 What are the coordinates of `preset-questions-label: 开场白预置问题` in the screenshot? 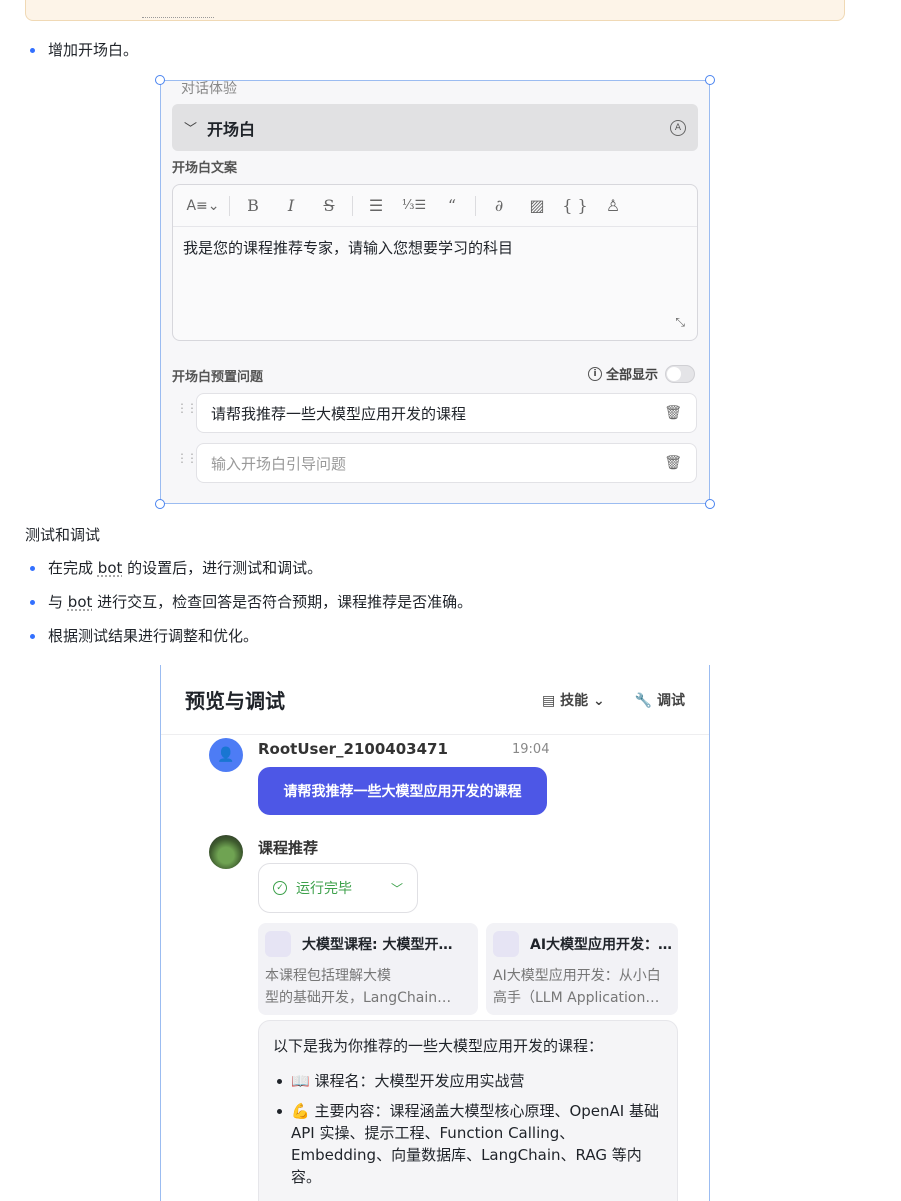 It's located at (218, 377).